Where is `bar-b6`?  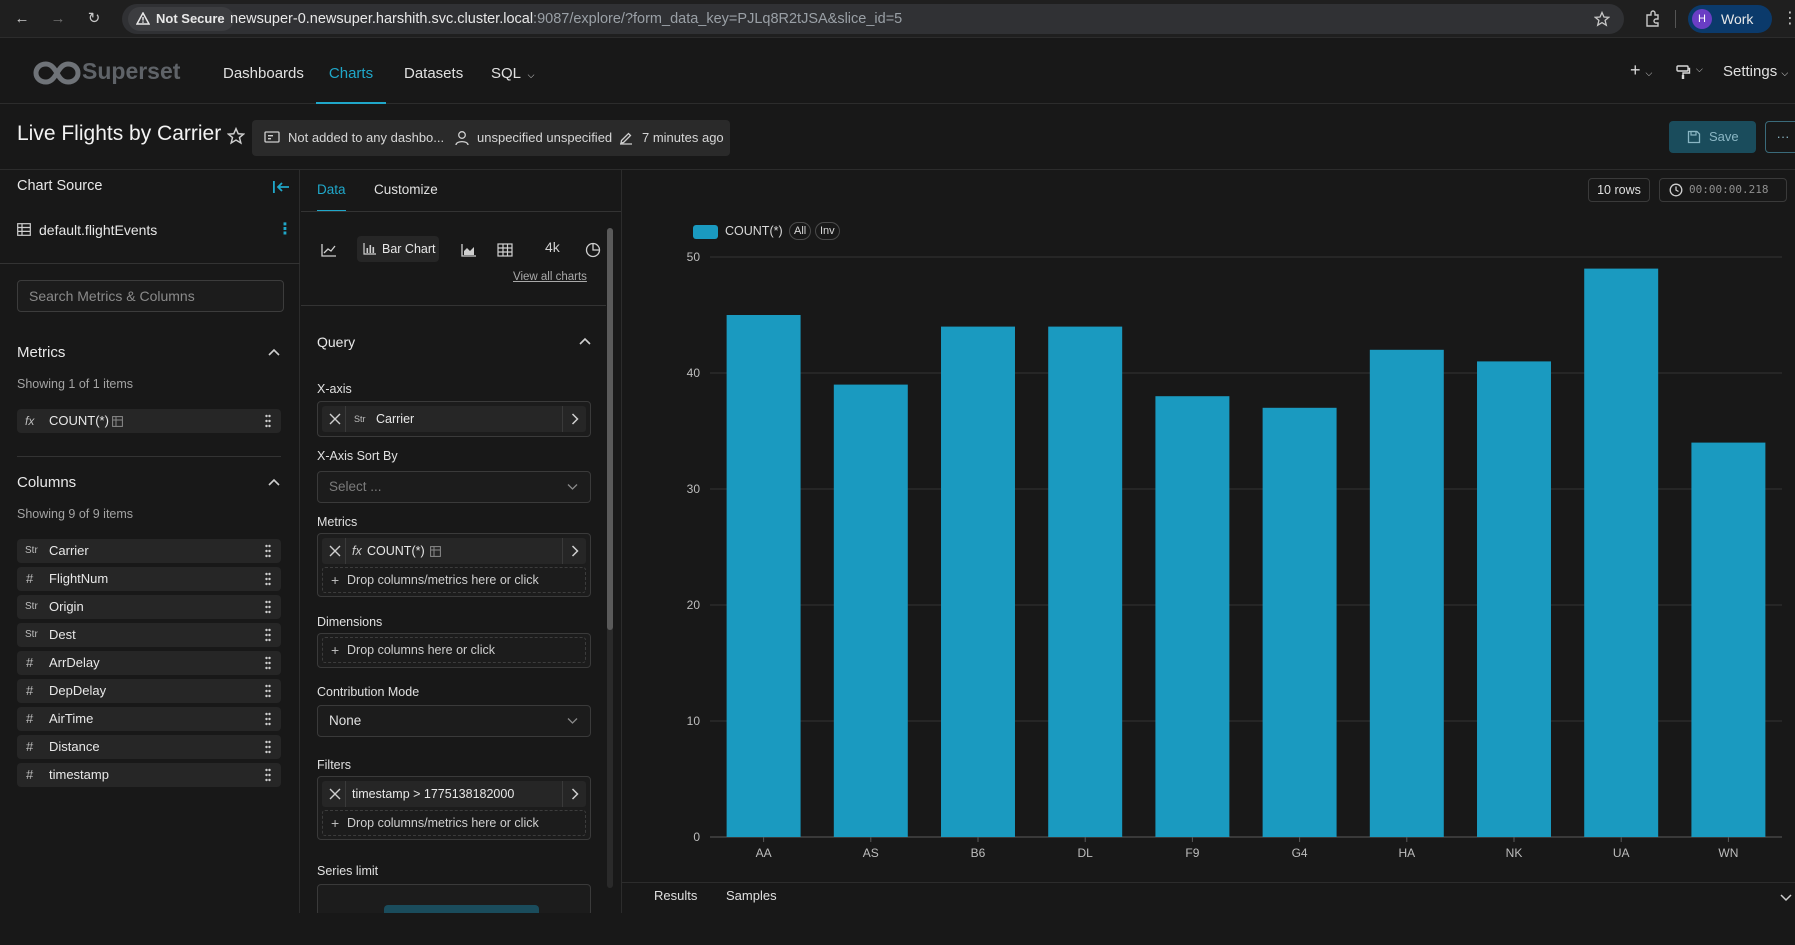
bar-b6 is located at coordinates (978, 581).